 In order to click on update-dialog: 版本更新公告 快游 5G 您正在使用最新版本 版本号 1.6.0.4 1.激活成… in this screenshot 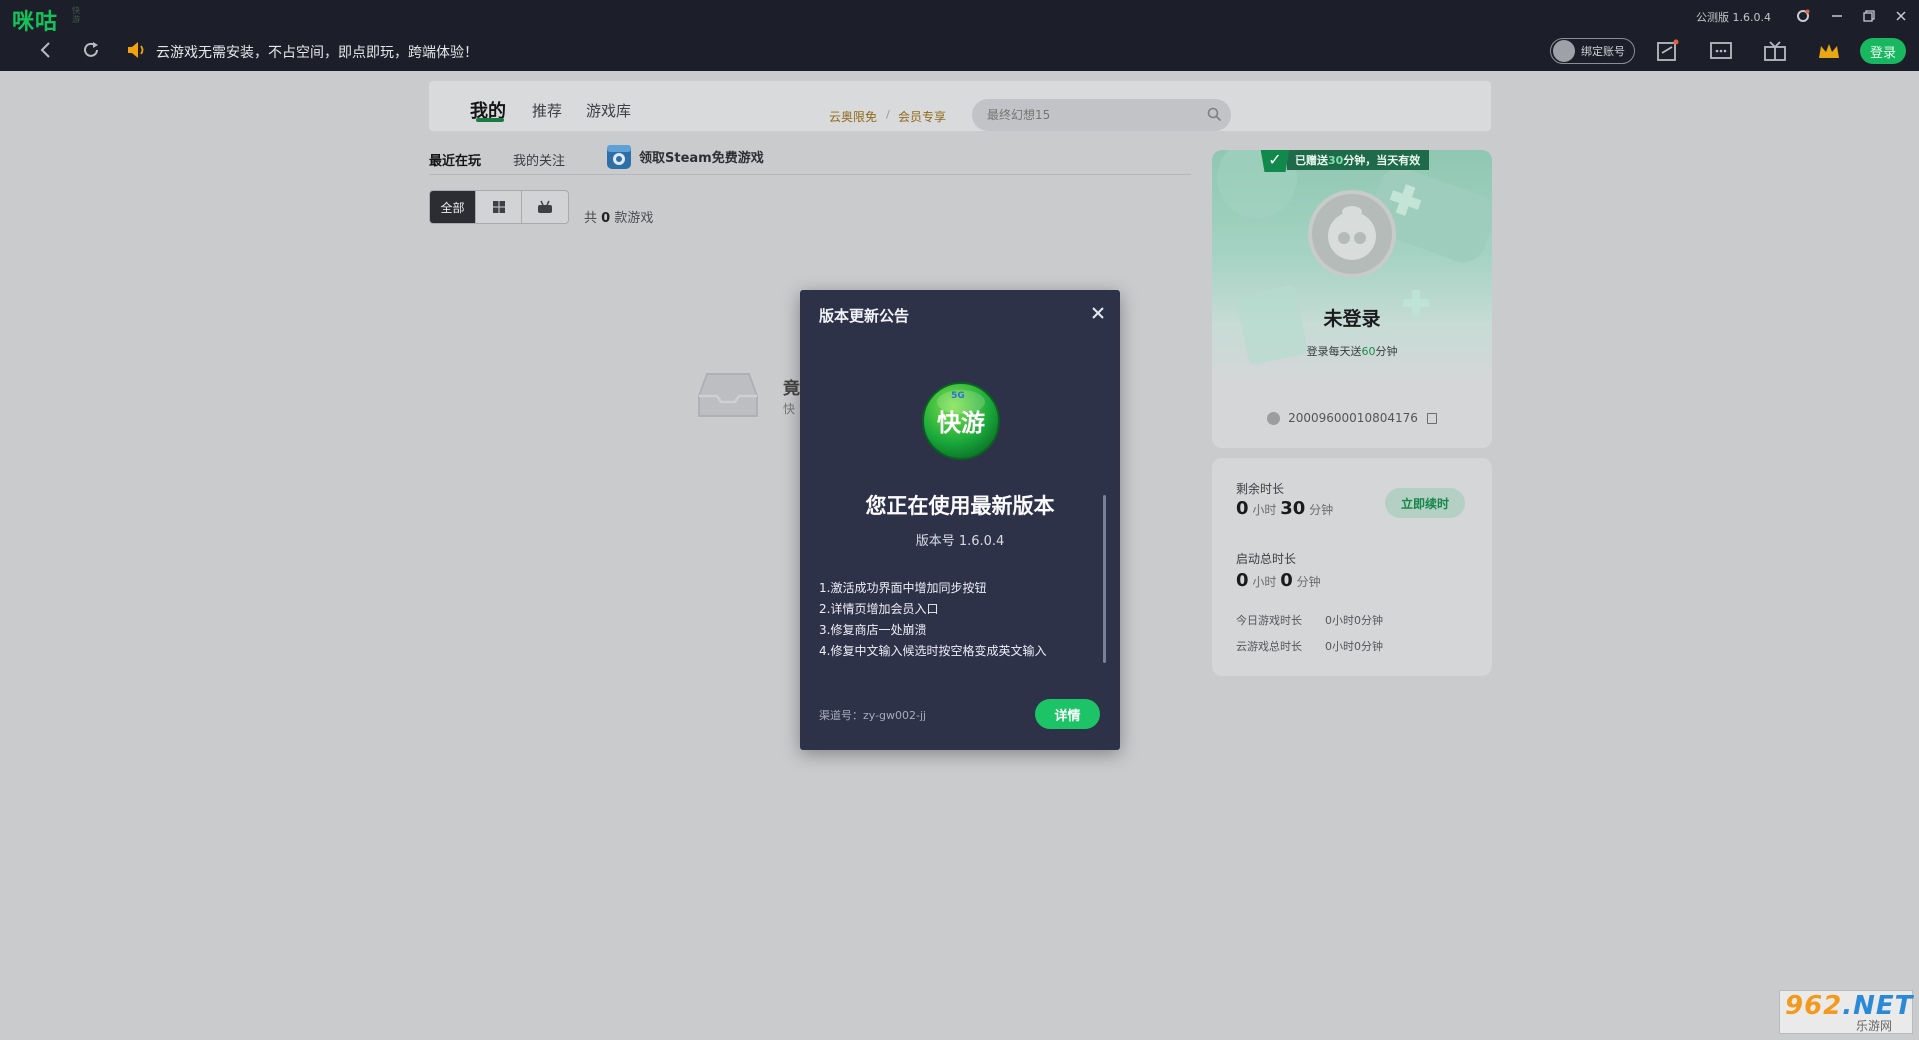, I will do `click(960, 520)`.